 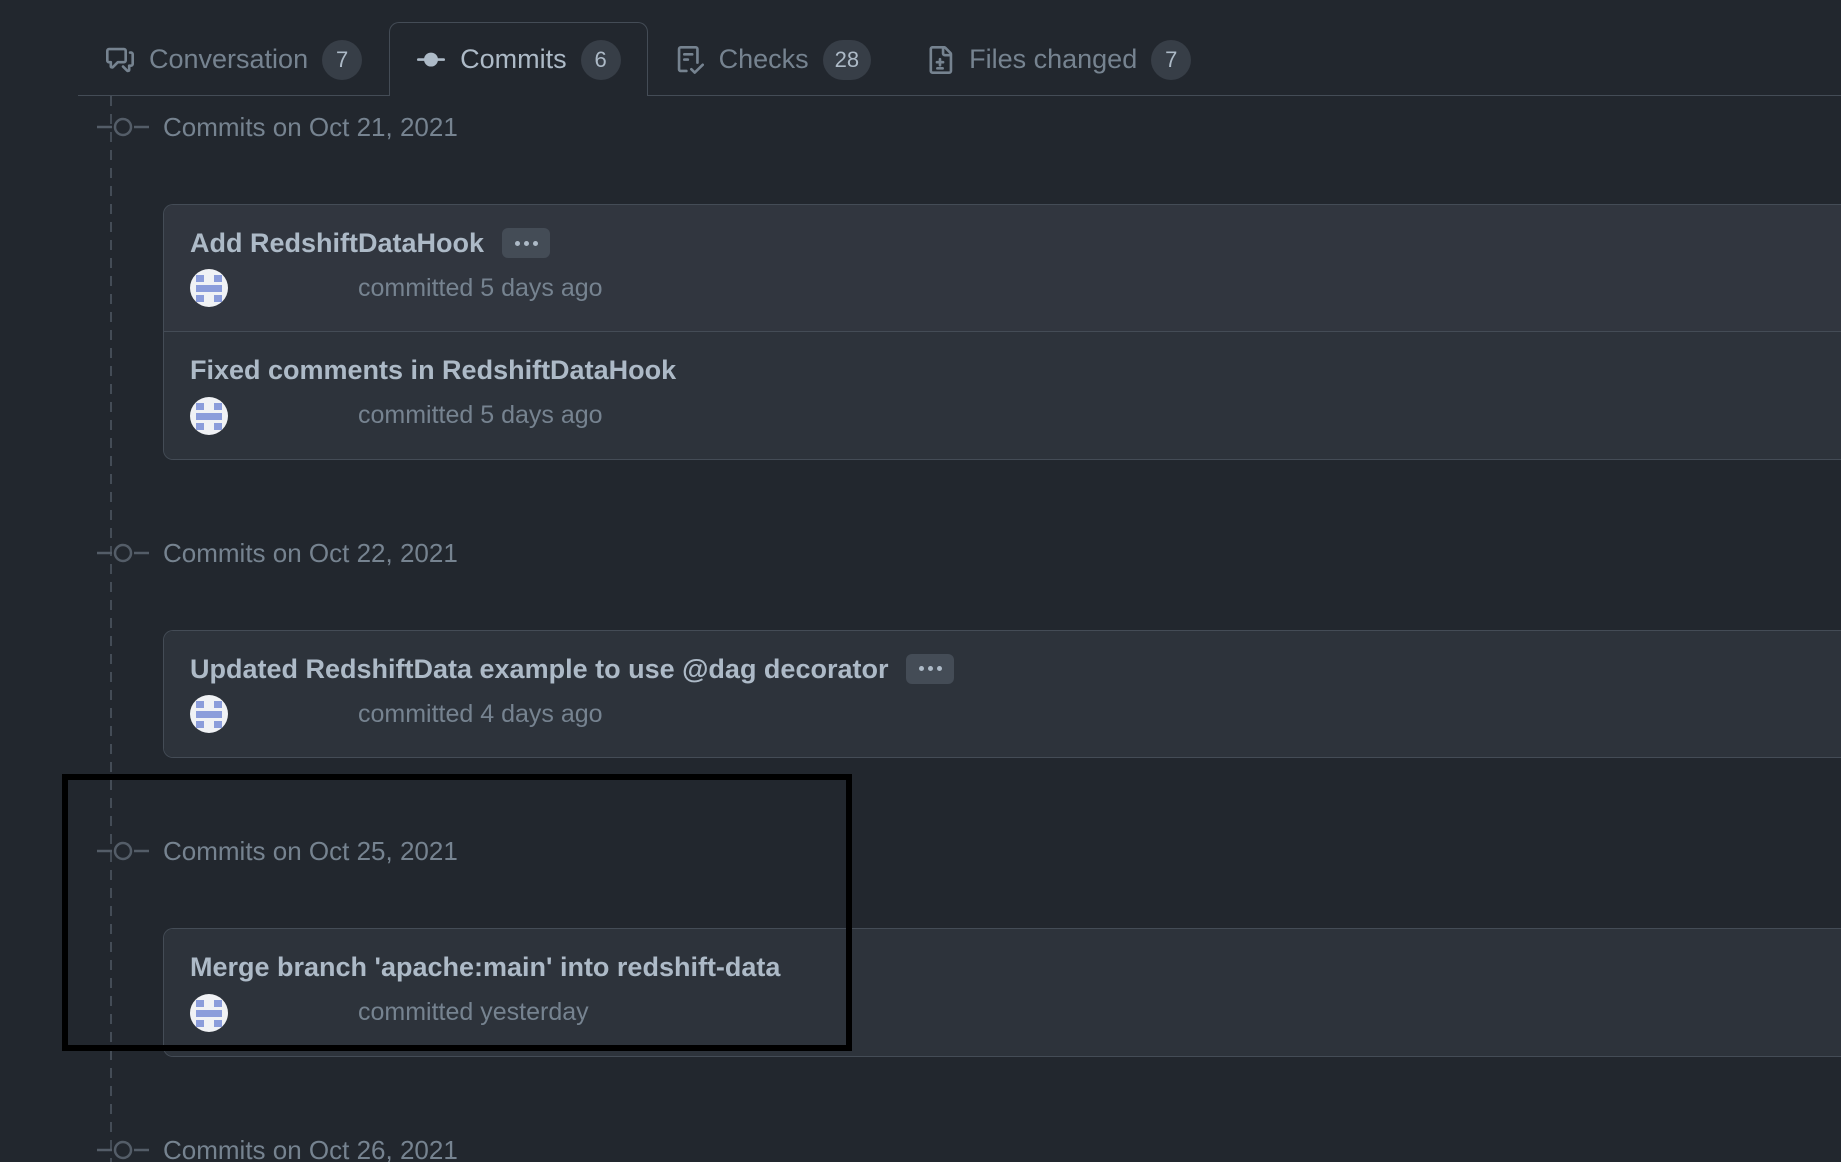 I want to click on commit-group-header: Commits on Oct 26, 2021, so click(x=959, y=1140).